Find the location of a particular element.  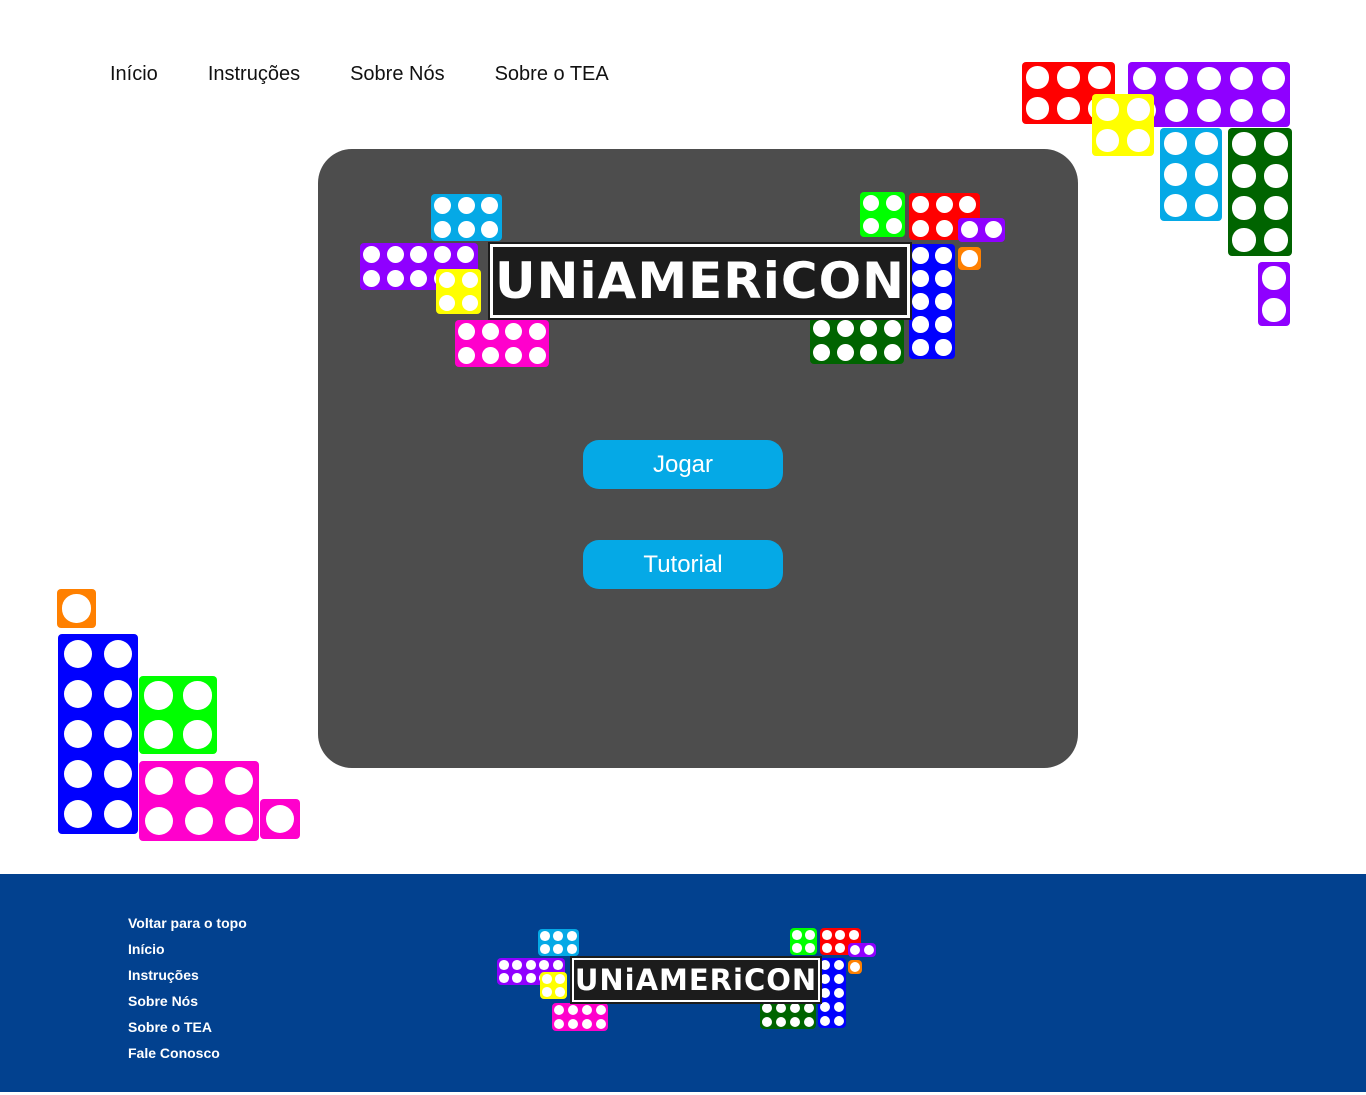

nav-item-instrucoes: Instruções is located at coordinates (254, 74).